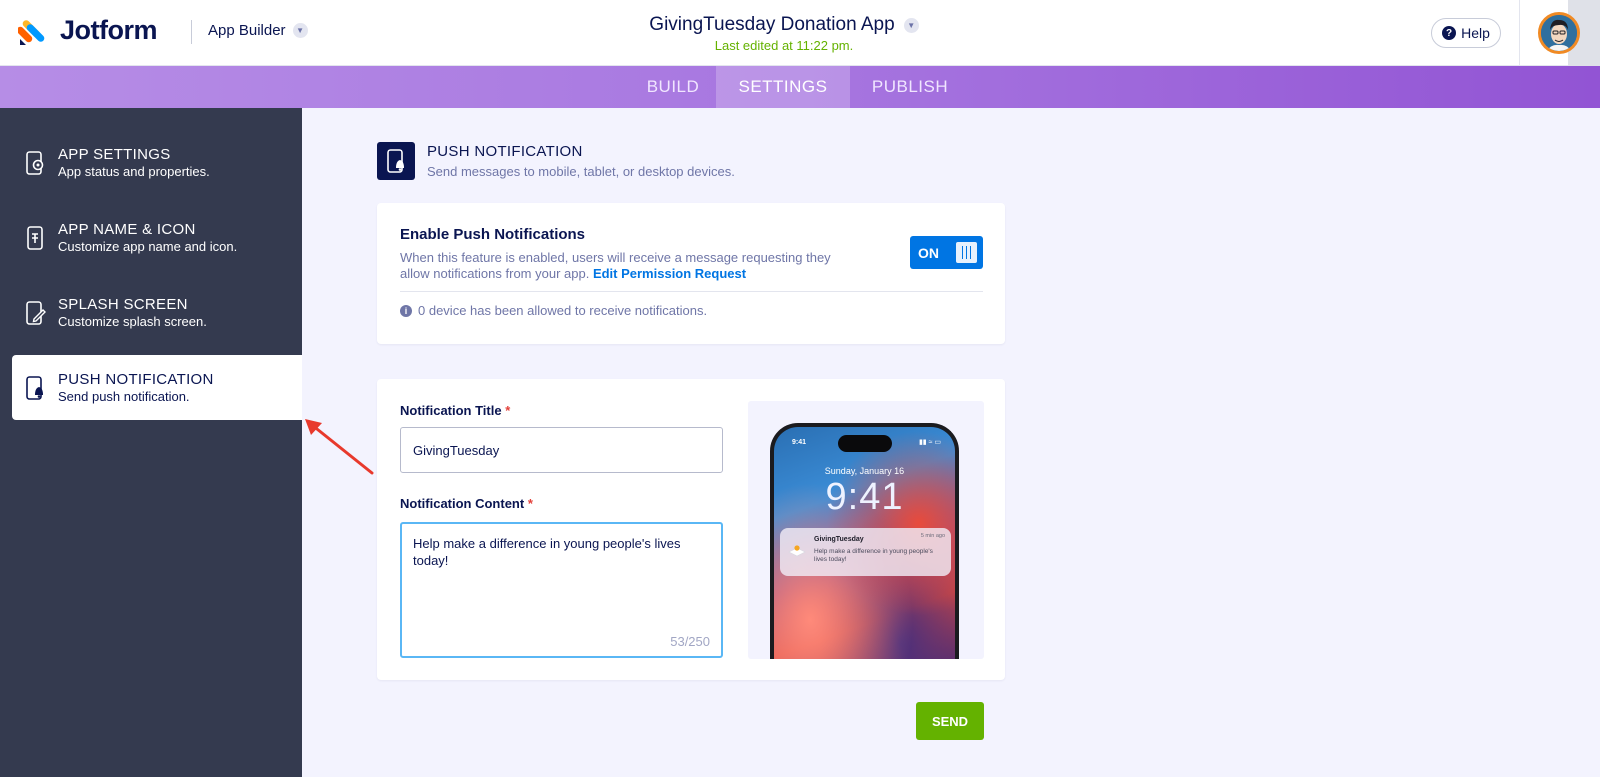 The height and width of the screenshot is (777, 1600). Describe the element at coordinates (1449, 33) in the screenshot. I see `question-icon: ?` at that location.